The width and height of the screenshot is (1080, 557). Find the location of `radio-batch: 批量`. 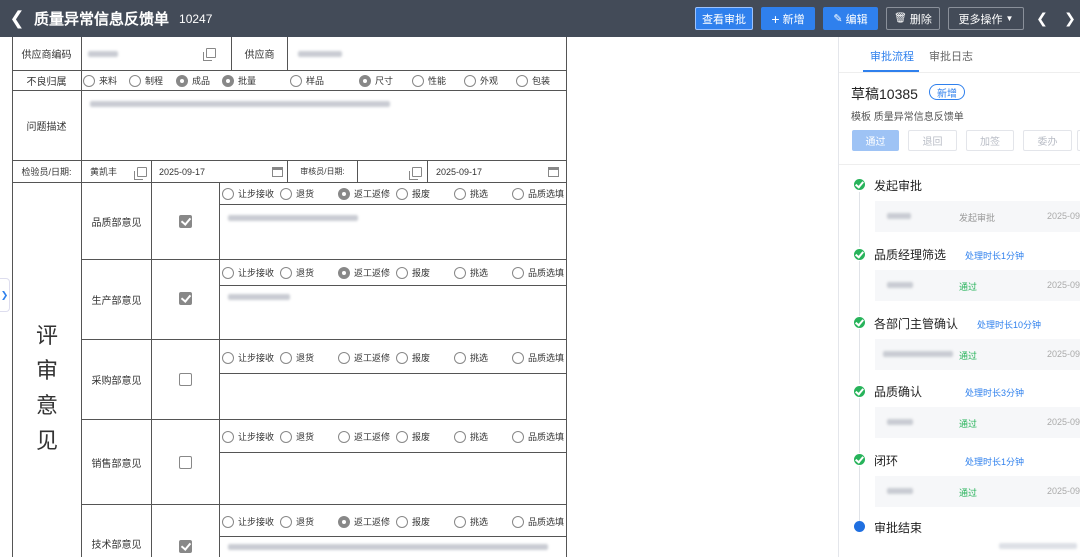

radio-batch: 批量 is located at coordinates (239, 80).